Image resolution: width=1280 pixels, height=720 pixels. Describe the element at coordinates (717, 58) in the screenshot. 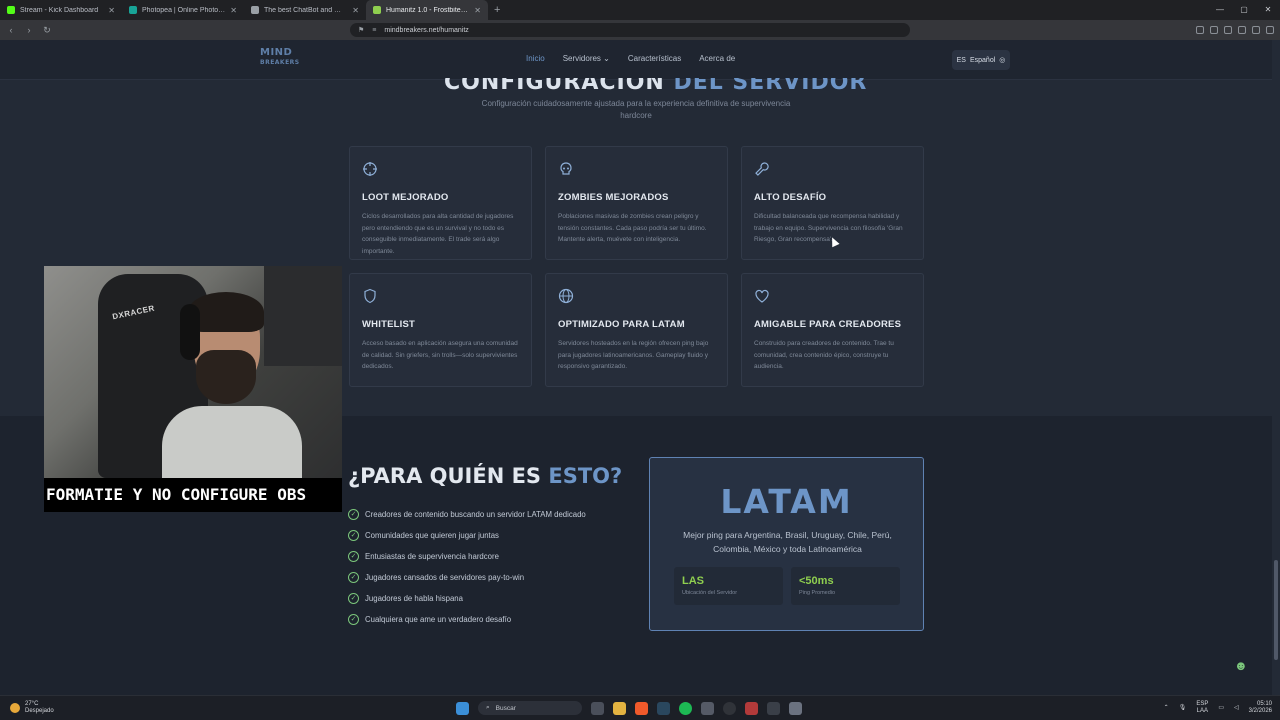

I see `nav-acerca: Acerca de` at that location.